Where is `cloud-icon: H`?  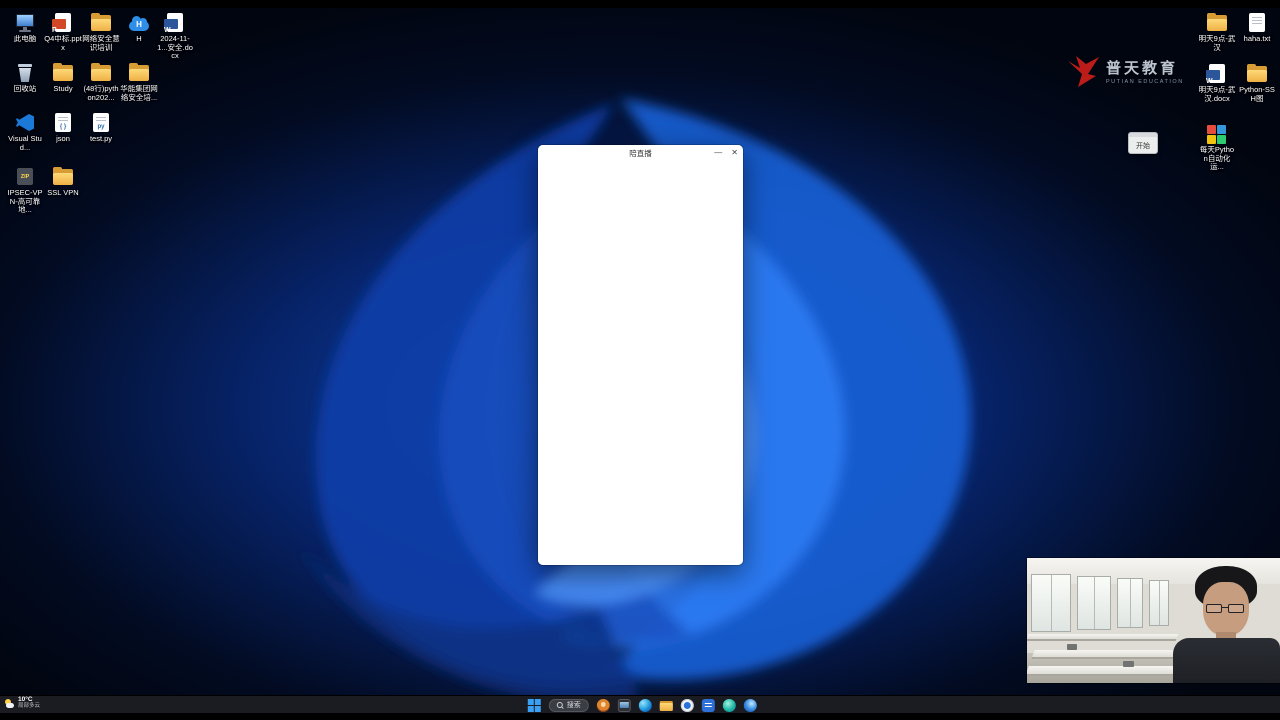 cloud-icon: H is located at coordinates (139, 23).